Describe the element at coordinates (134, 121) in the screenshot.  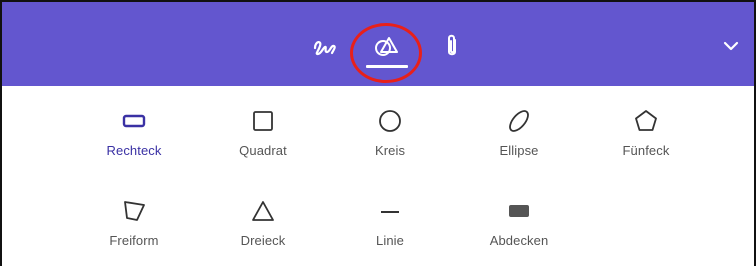
I see `rectangle-icon` at that location.